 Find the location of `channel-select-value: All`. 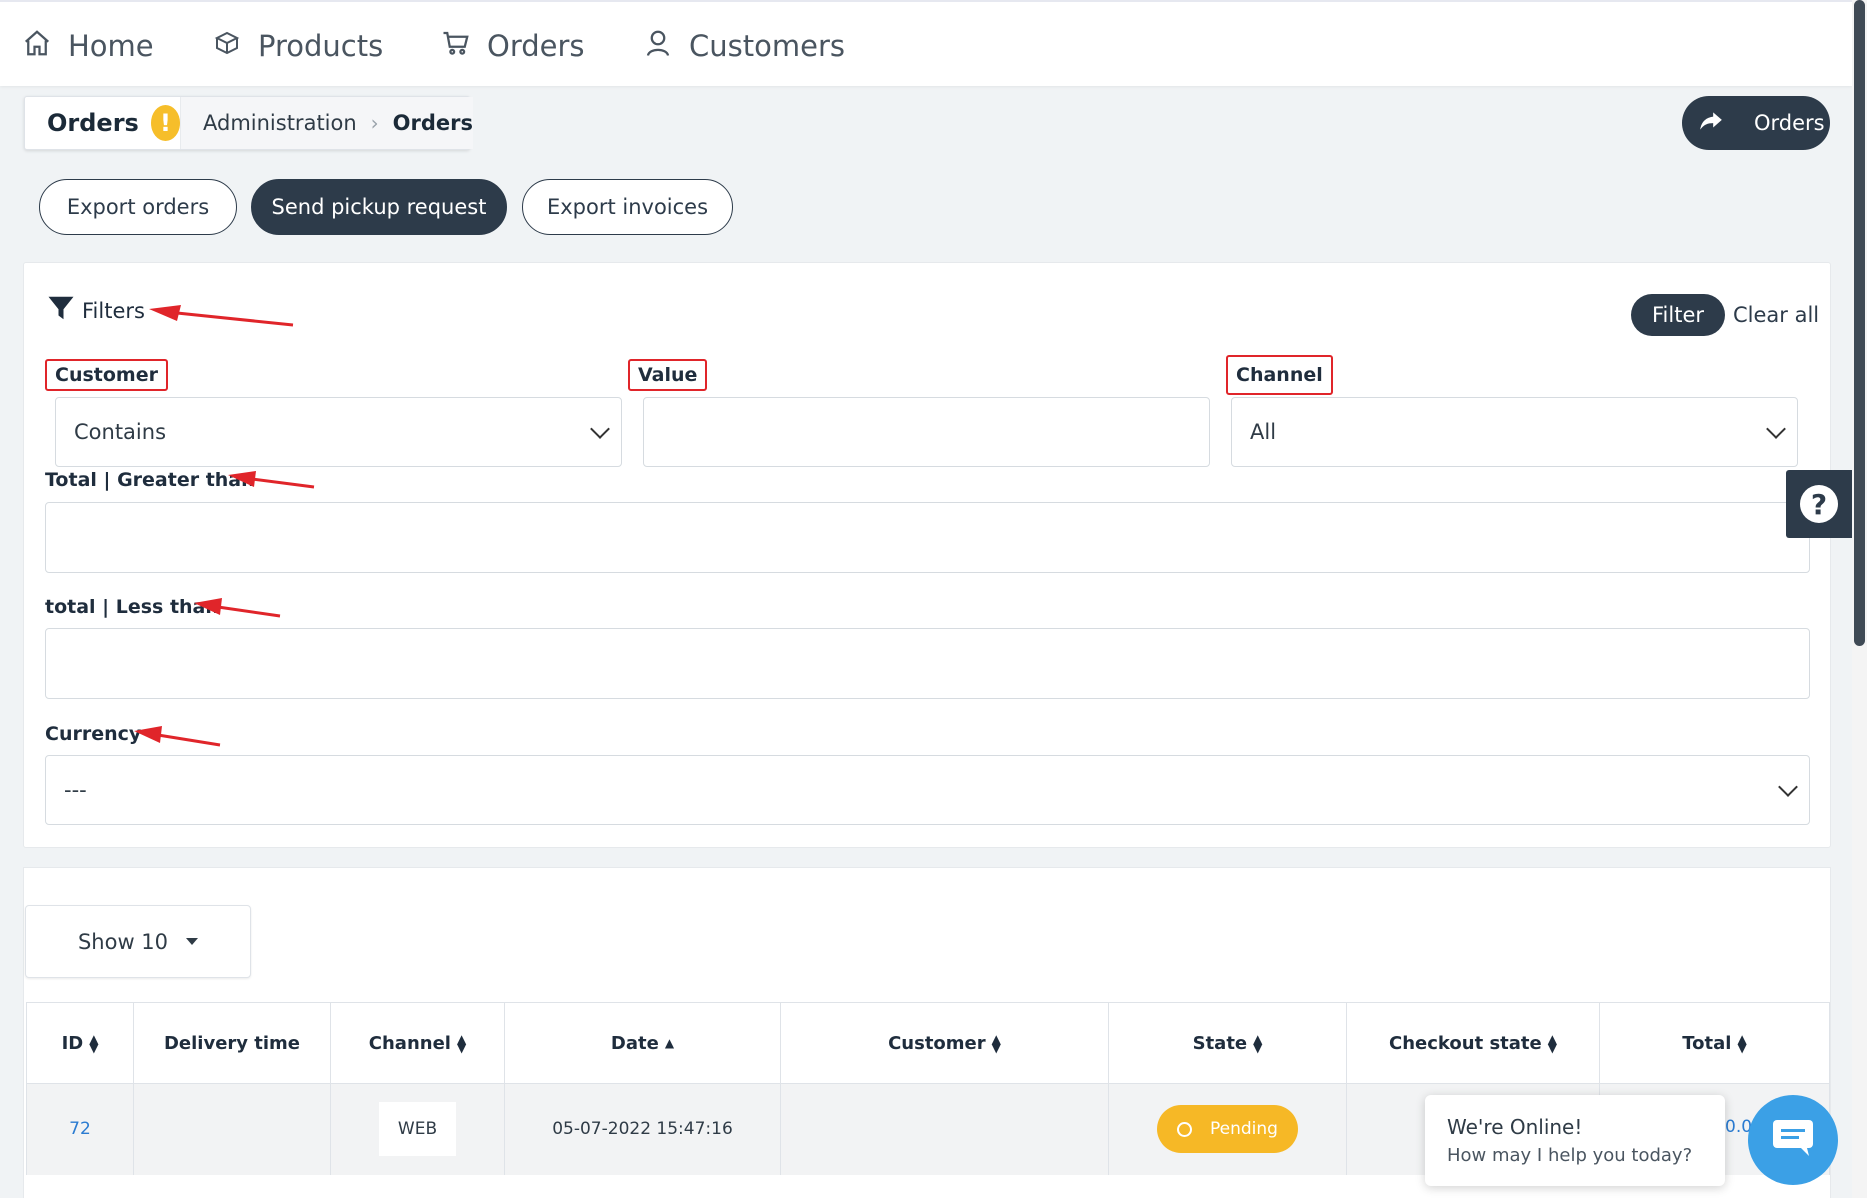

channel-select-value: All is located at coordinates (1263, 432).